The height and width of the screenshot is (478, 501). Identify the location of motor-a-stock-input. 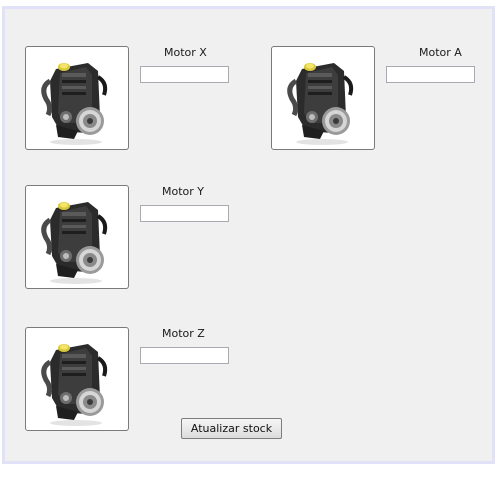
(430, 74).